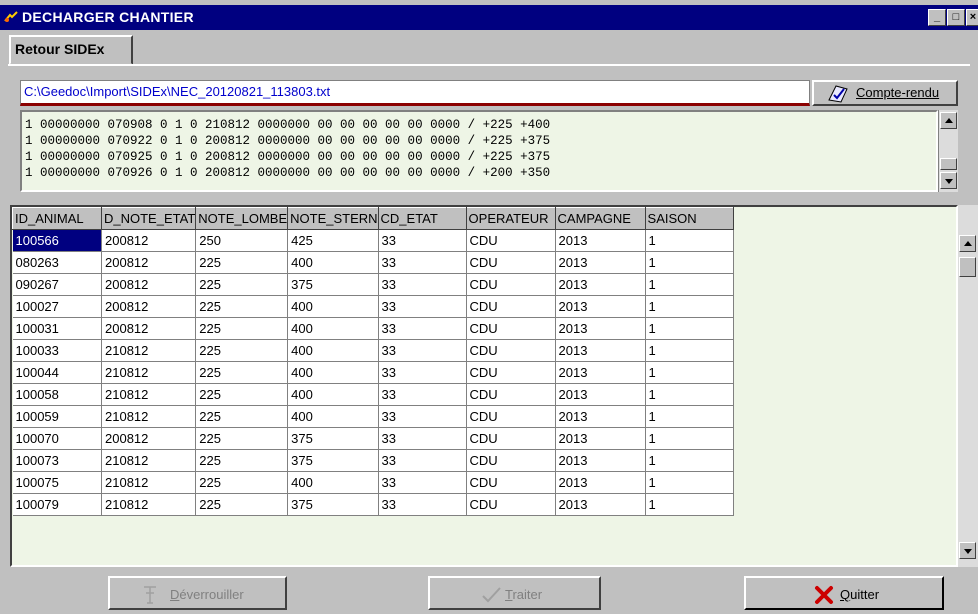 This screenshot has width=978, height=614. Describe the element at coordinates (333, 218) in the screenshot. I see `column-header: NOTE_STERN` at that location.